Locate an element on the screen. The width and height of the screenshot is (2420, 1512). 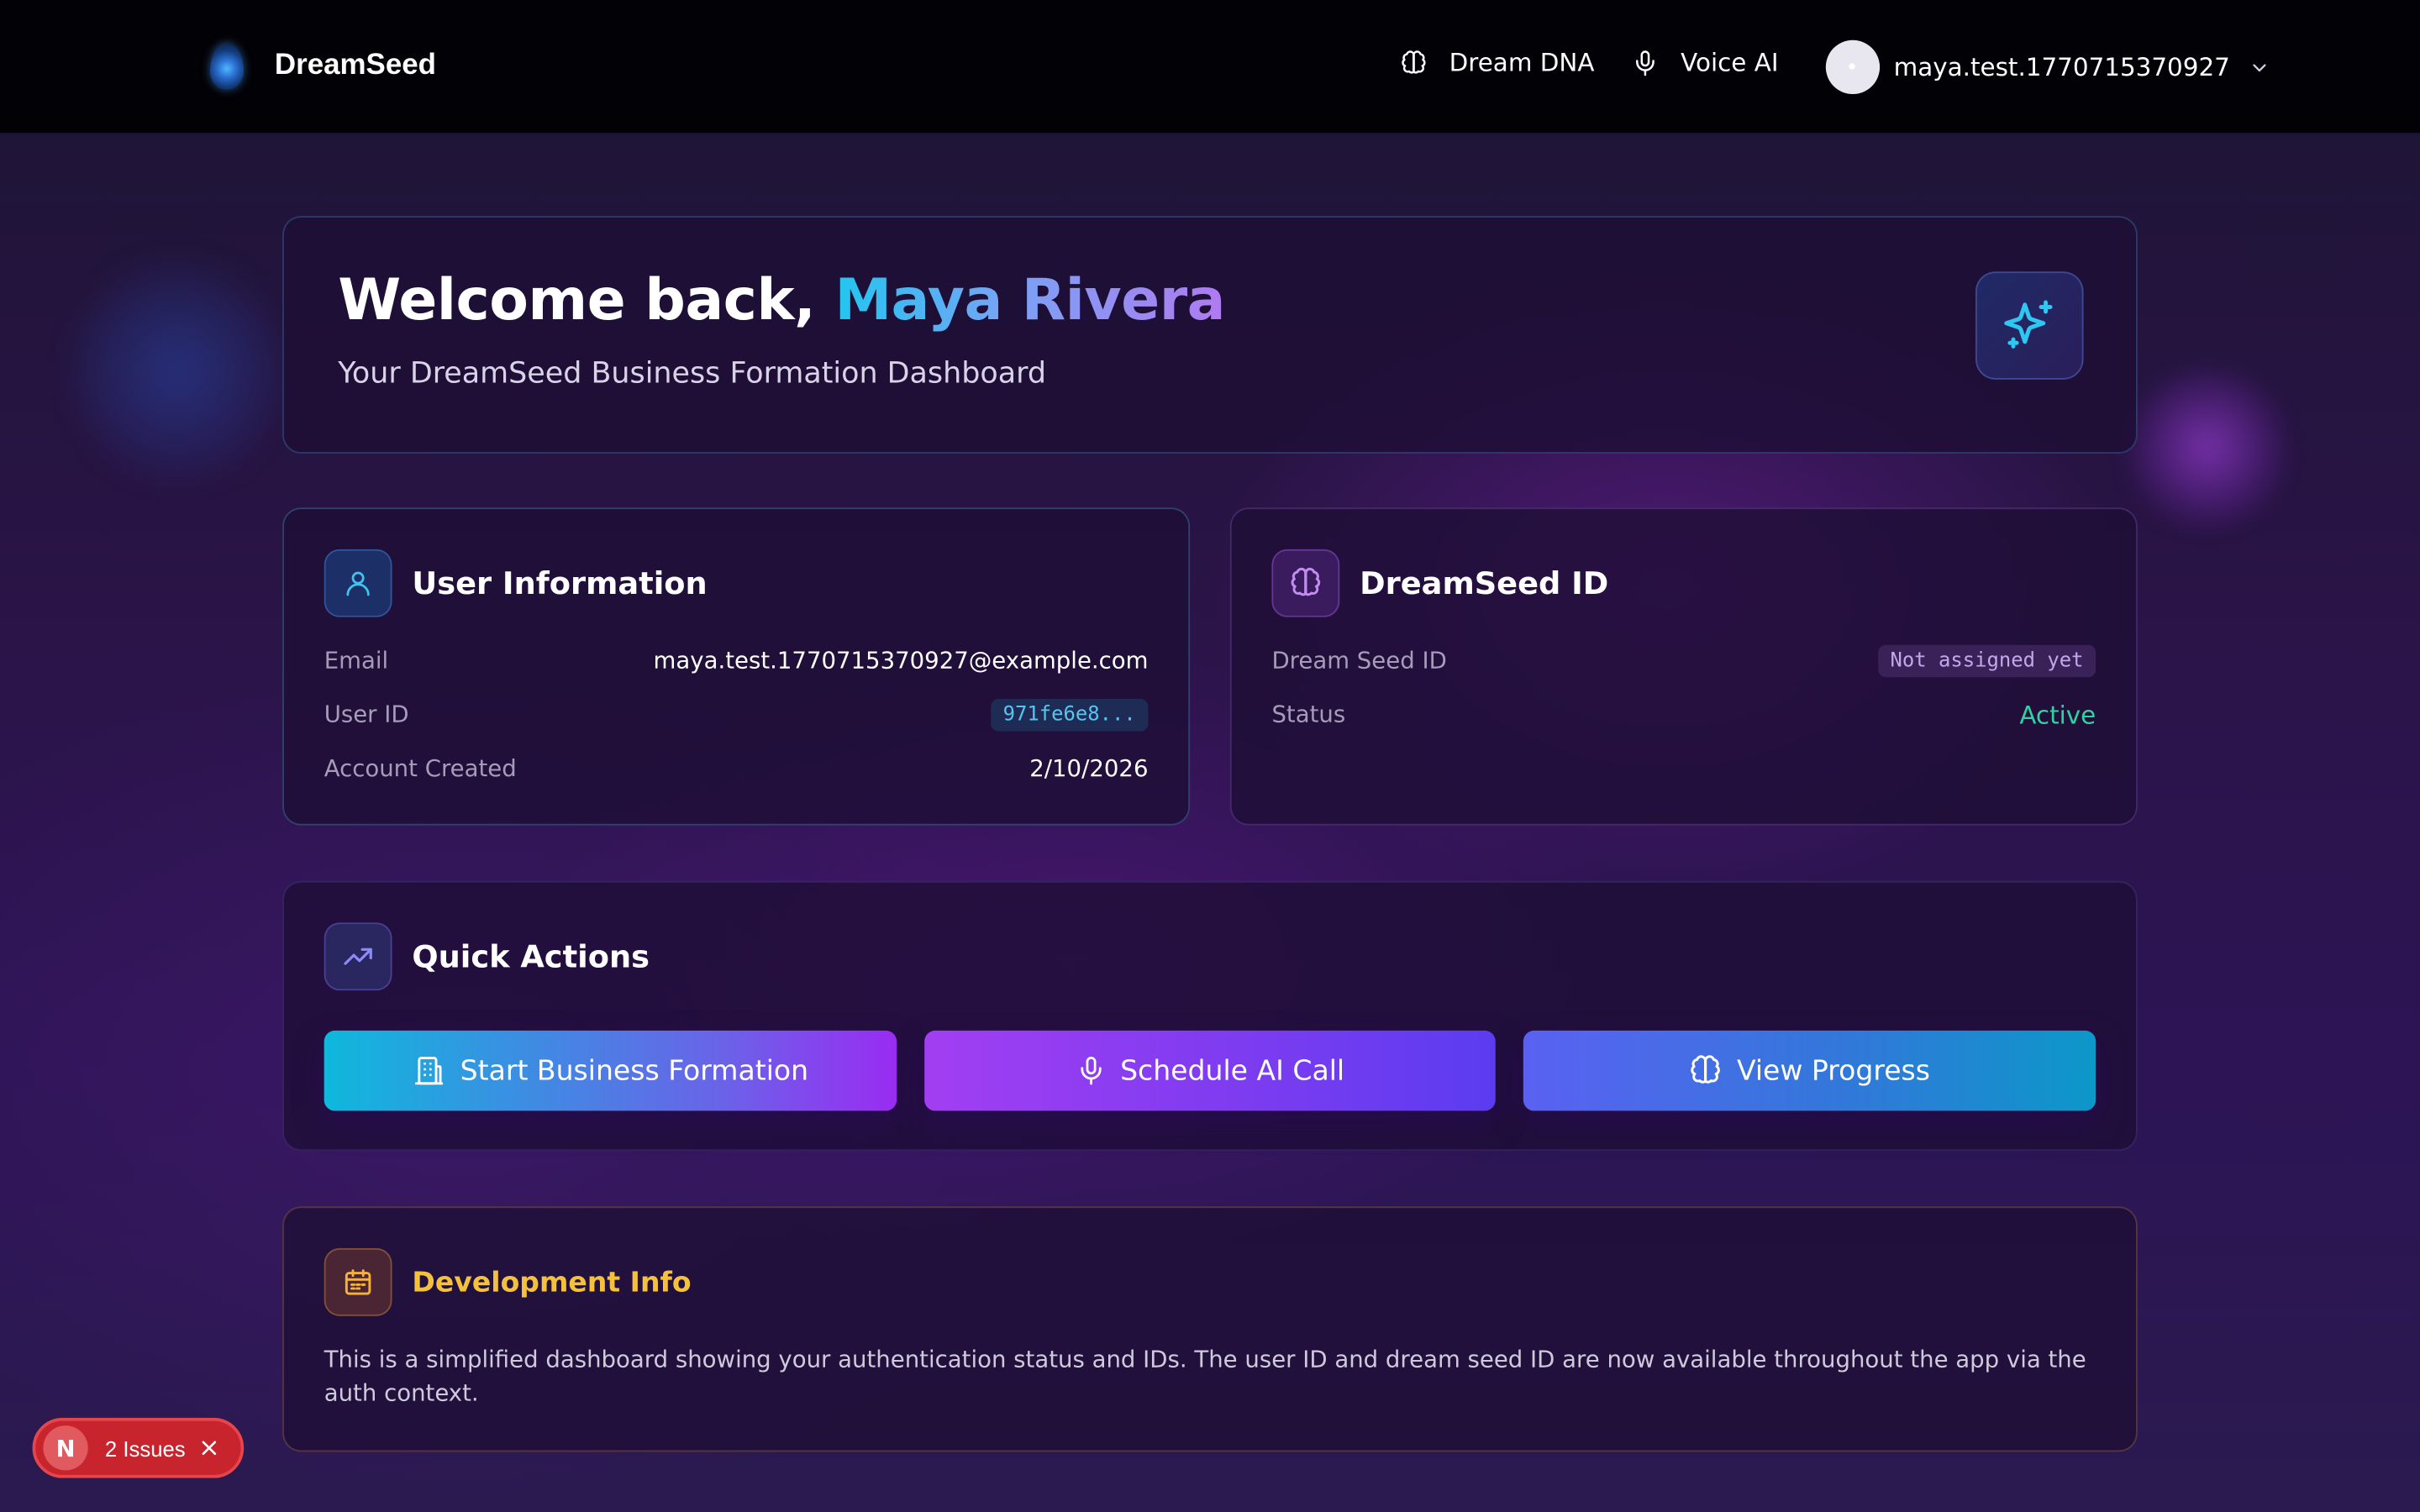
nav-link-voice-ai: Voice AI is located at coordinates (1705, 62).